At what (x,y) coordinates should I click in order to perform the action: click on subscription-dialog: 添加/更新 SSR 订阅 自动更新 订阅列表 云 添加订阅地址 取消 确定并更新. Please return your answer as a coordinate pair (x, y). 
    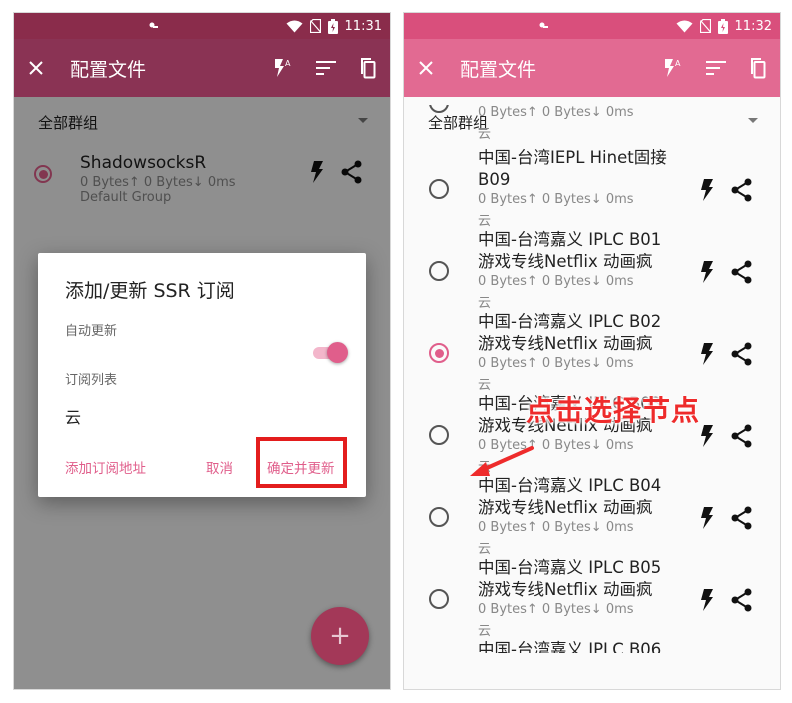
    Looking at the image, I should click on (202, 375).